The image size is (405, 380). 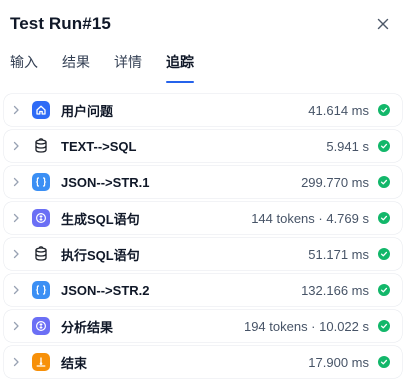 What do you see at coordinates (105, 290) in the screenshot?
I see `trace-step-name: JSON-->STR.2` at bounding box center [105, 290].